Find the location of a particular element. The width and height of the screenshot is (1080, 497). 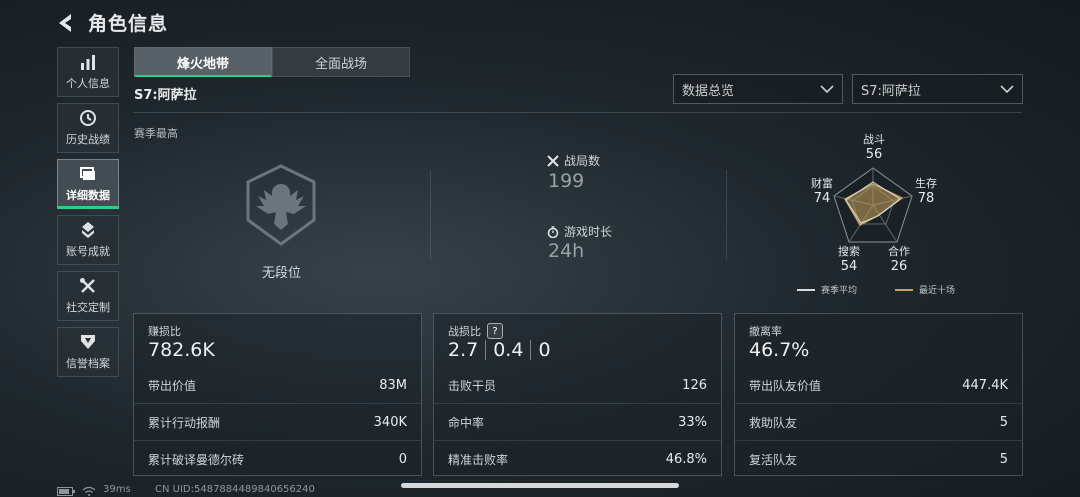

stat-row: 带出价值 83M is located at coordinates (277, 385).